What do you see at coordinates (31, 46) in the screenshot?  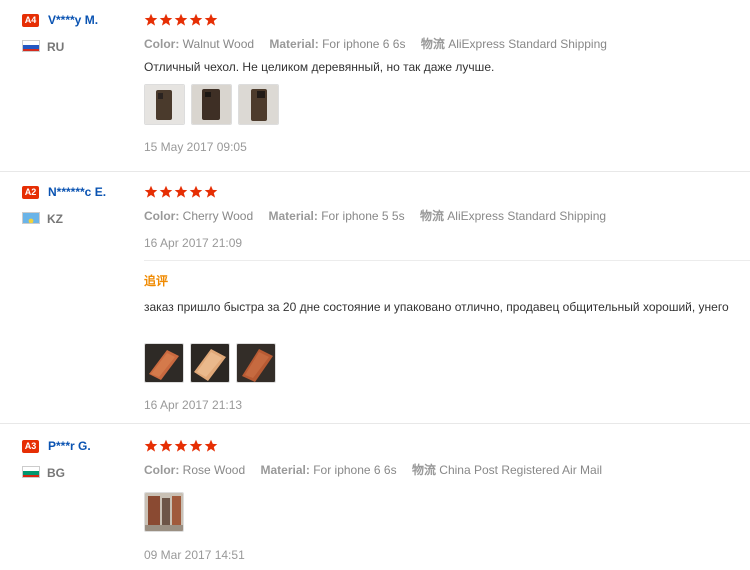 I see `flag-ru-icon` at bounding box center [31, 46].